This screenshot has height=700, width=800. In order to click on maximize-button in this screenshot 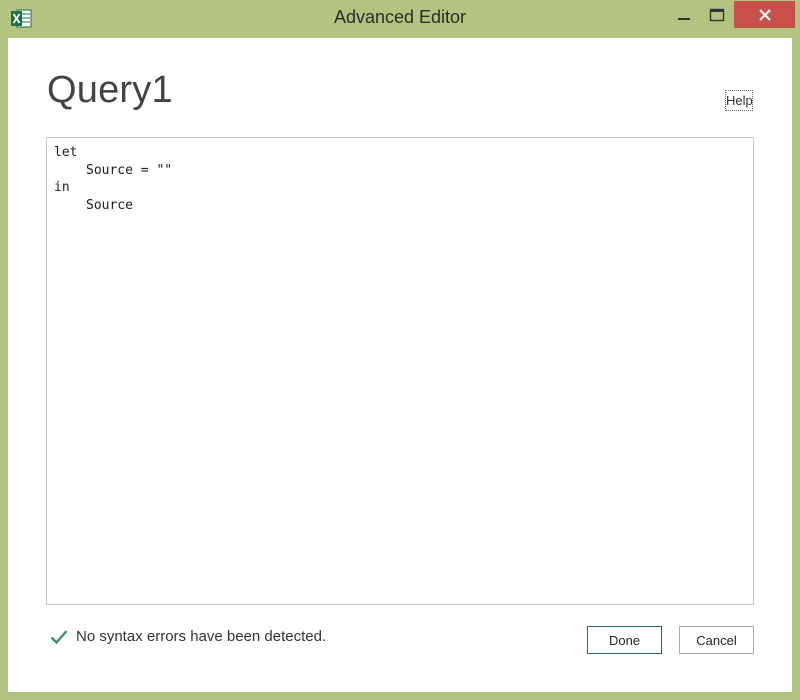, I will do `click(717, 14)`.